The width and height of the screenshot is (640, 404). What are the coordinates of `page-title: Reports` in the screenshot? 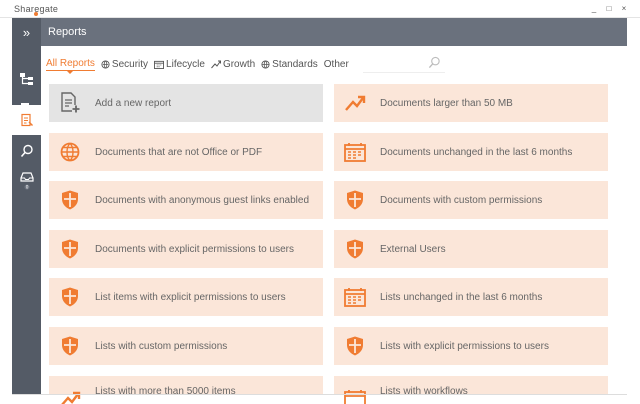 It's located at (67, 32).